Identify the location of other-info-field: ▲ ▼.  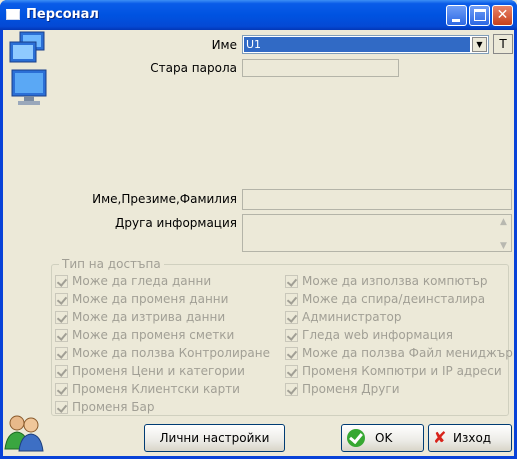
(377, 233).